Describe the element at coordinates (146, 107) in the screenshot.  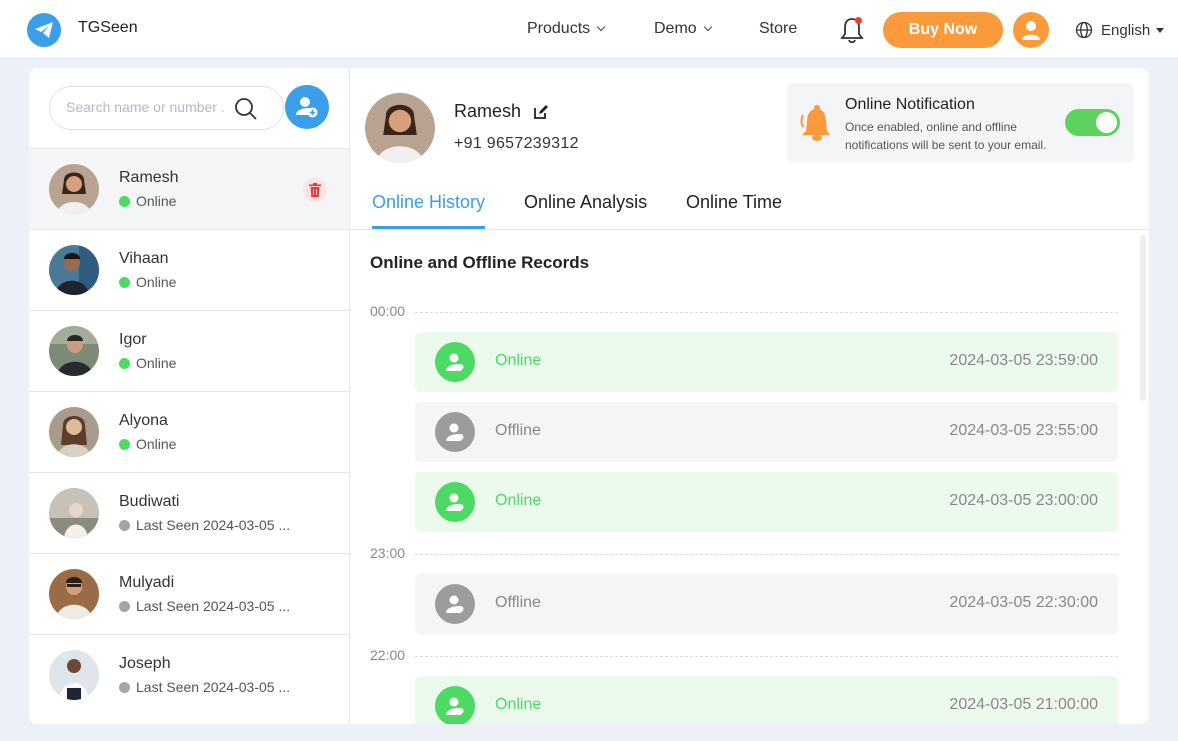
I see `search-input` at that location.